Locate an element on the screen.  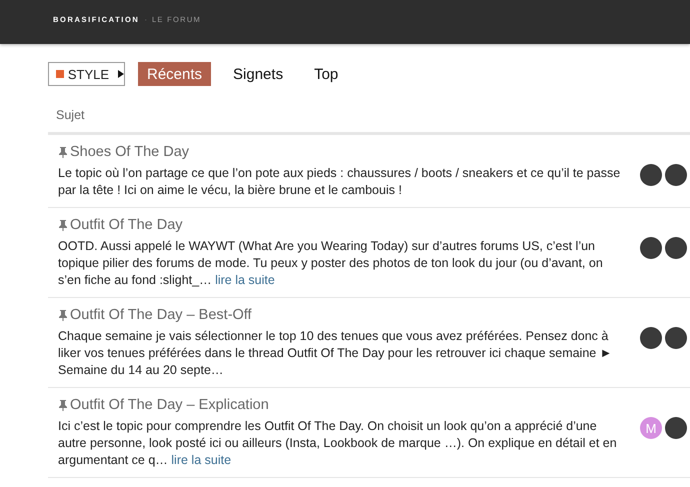
topic-title: Outfit Of The Day – Explication is located at coordinates (340, 405).